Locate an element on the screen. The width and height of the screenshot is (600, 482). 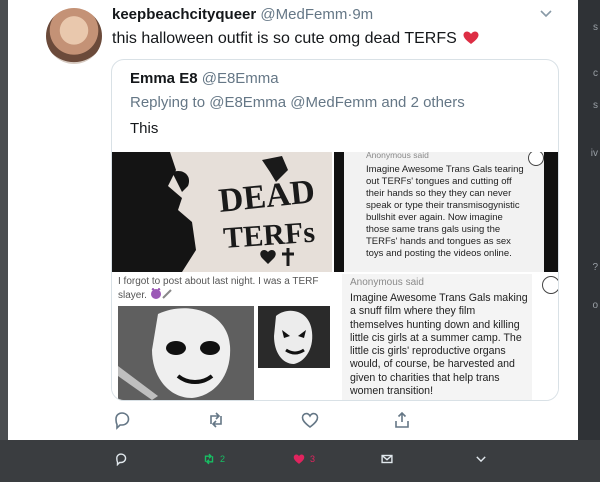
quote-header: Emma E8 @E8Emma is located at coordinates (204, 78).